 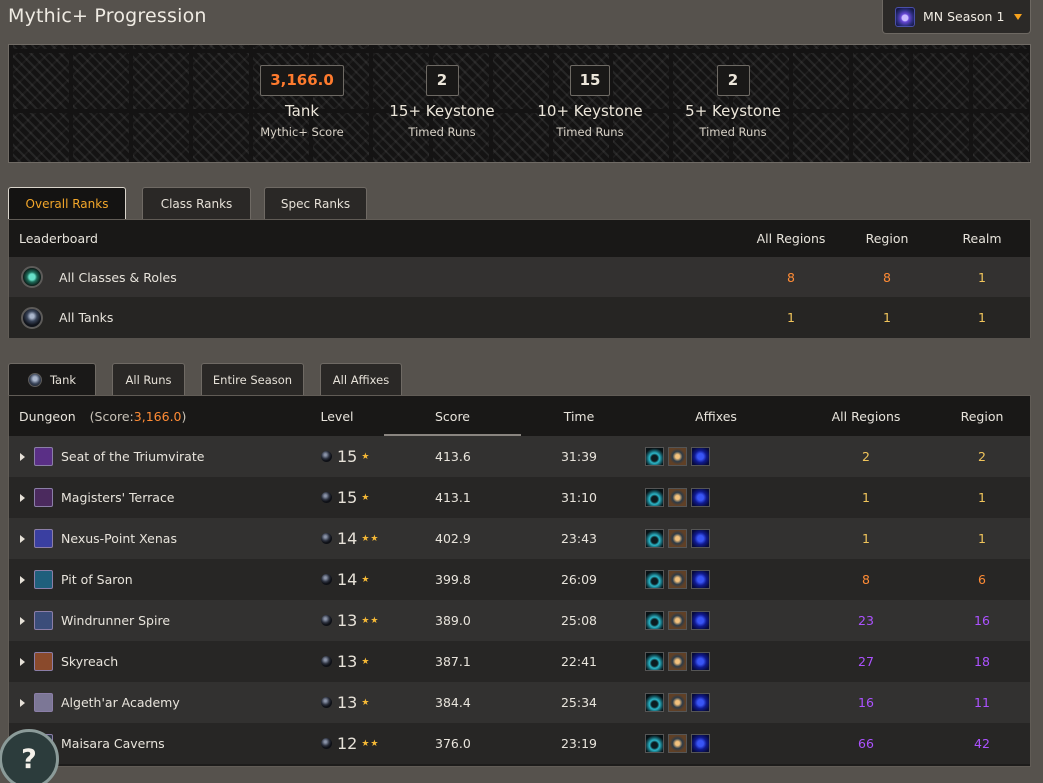 What do you see at coordinates (519, 702) in the screenshot?
I see `run-row: Algeth'ar Academy 13 ★ 384.4 25:34 16 11` at bounding box center [519, 702].